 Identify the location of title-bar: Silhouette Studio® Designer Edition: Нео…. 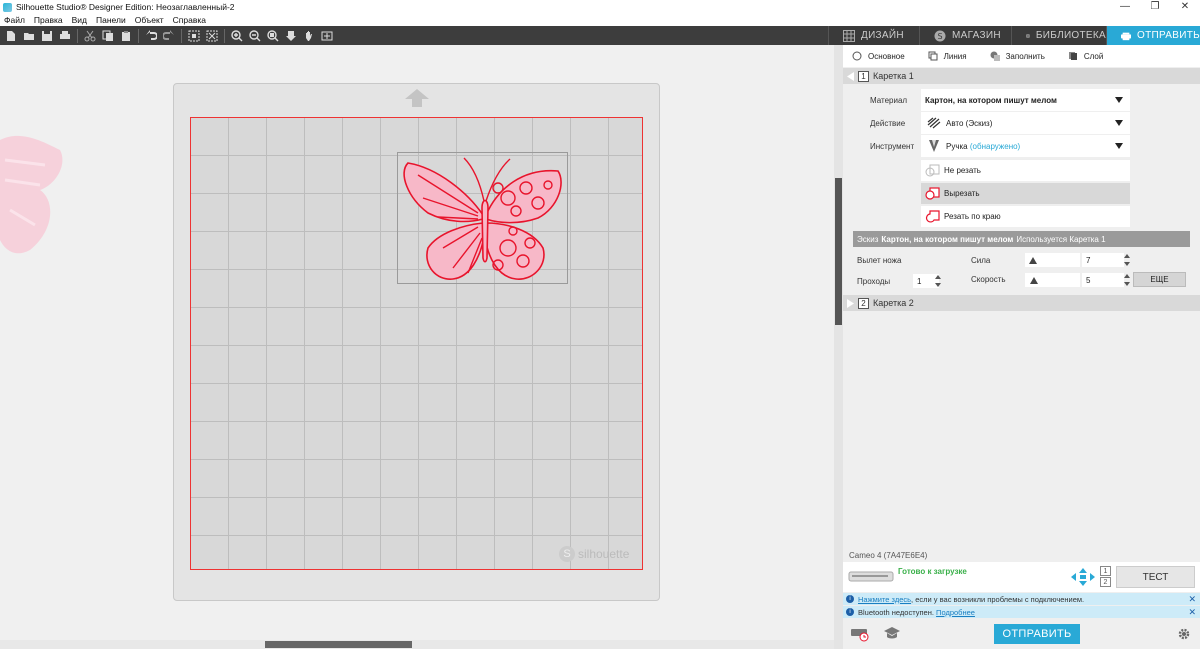
(600, 7).